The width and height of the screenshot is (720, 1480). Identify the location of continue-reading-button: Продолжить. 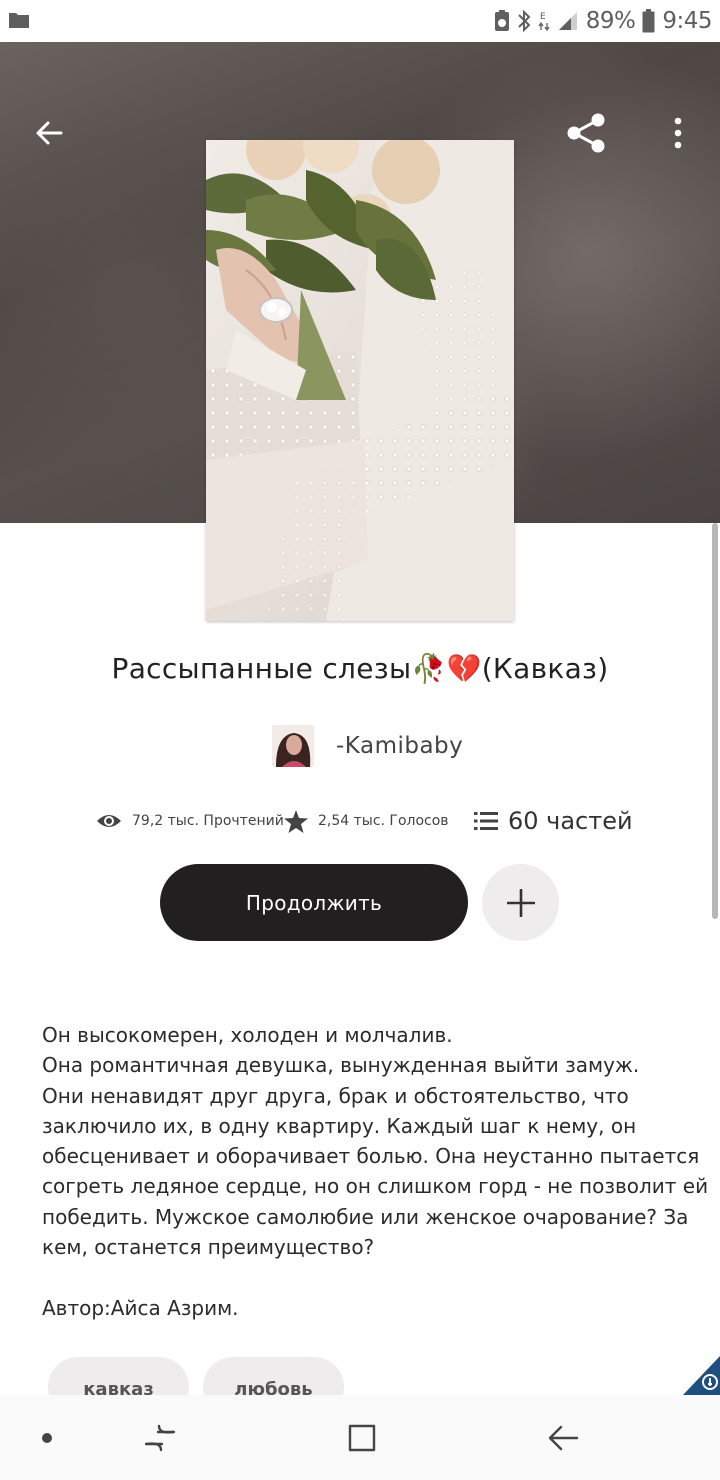
(314, 902).